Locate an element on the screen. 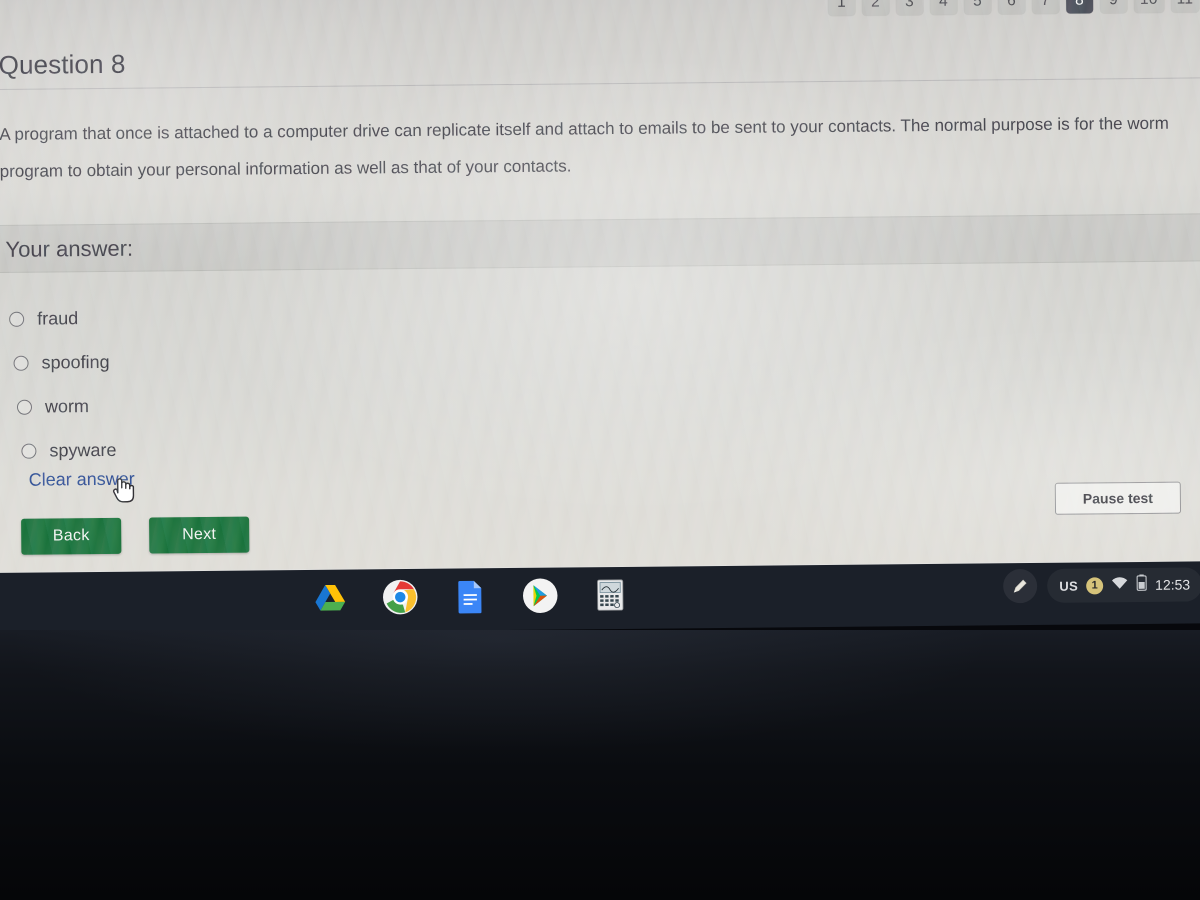  divider is located at coordinates (600, 83).